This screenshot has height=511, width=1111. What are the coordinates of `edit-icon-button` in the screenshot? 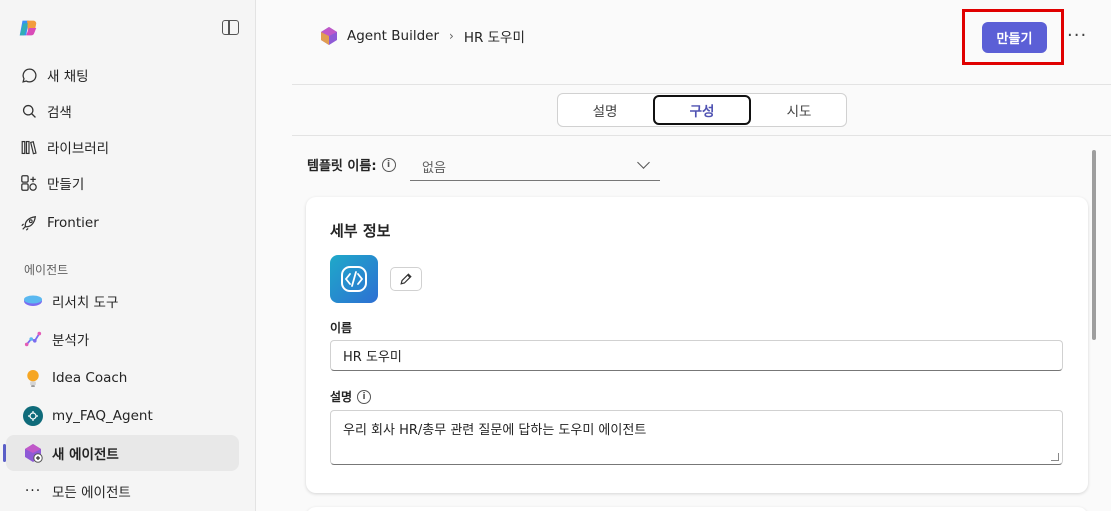 It's located at (406, 279).